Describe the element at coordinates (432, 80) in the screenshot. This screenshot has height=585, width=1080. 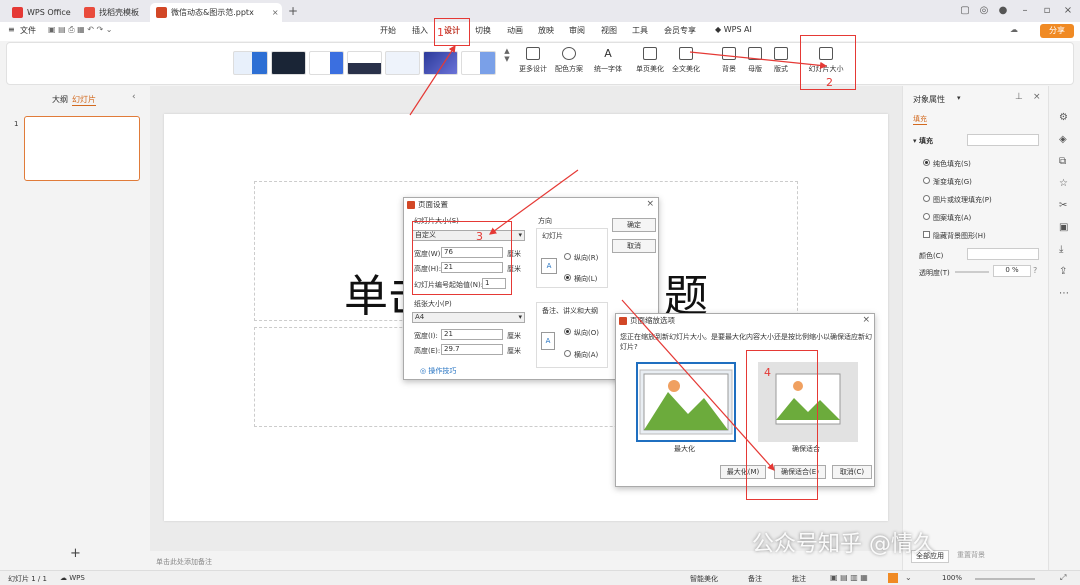
I see `arrow-to-design` at that location.